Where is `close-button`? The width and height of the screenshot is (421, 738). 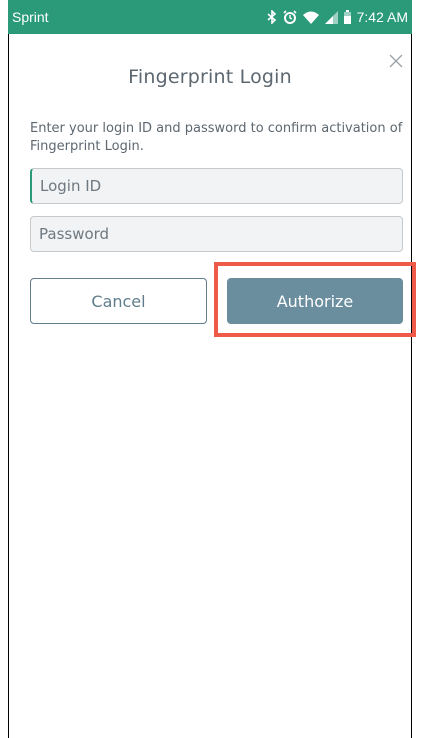
close-button is located at coordinates (396, 62).